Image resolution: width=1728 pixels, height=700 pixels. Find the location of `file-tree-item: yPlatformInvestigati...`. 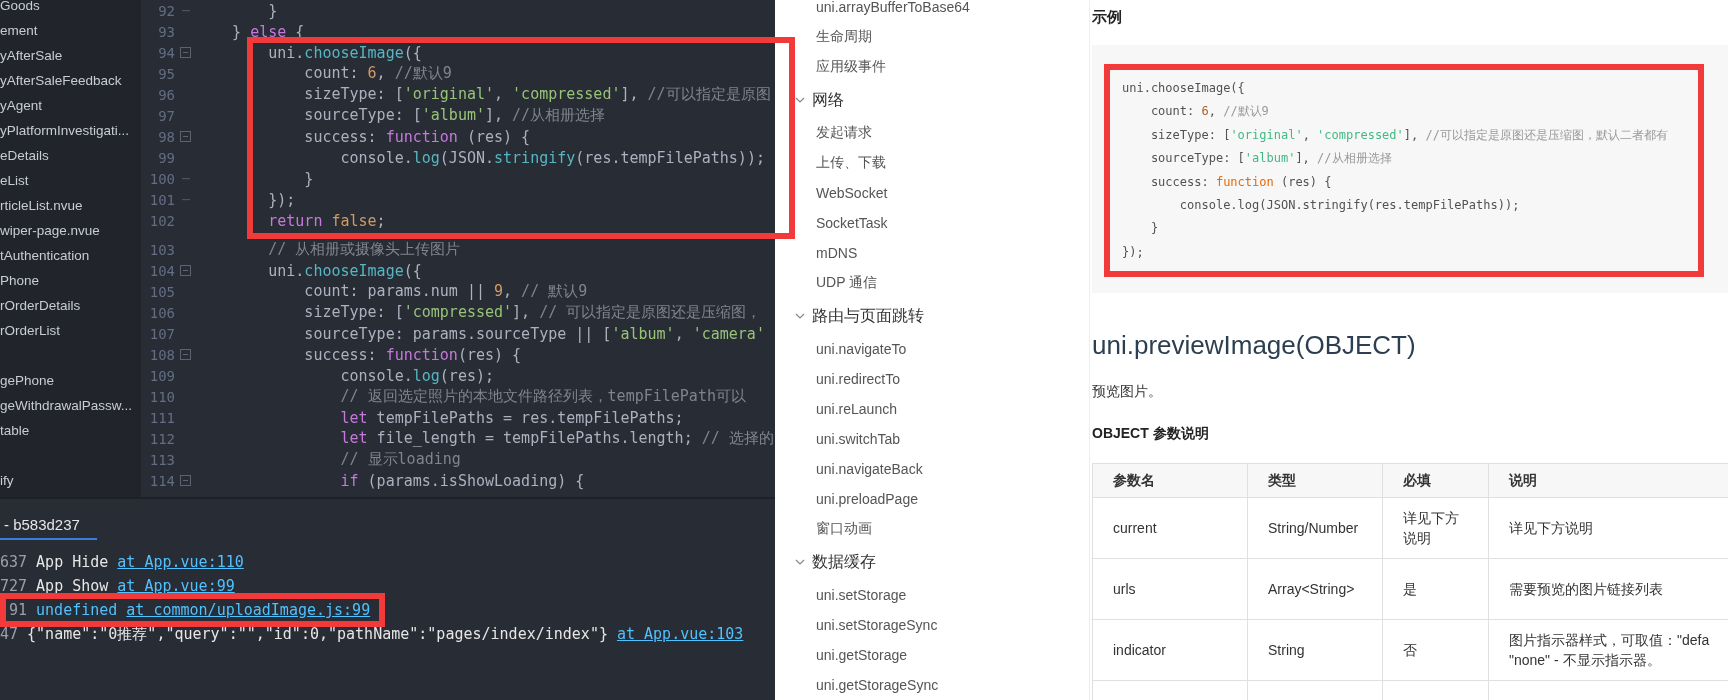

file-tree-item: yPlatformInvestigati... is located at coordinates (65, 130).